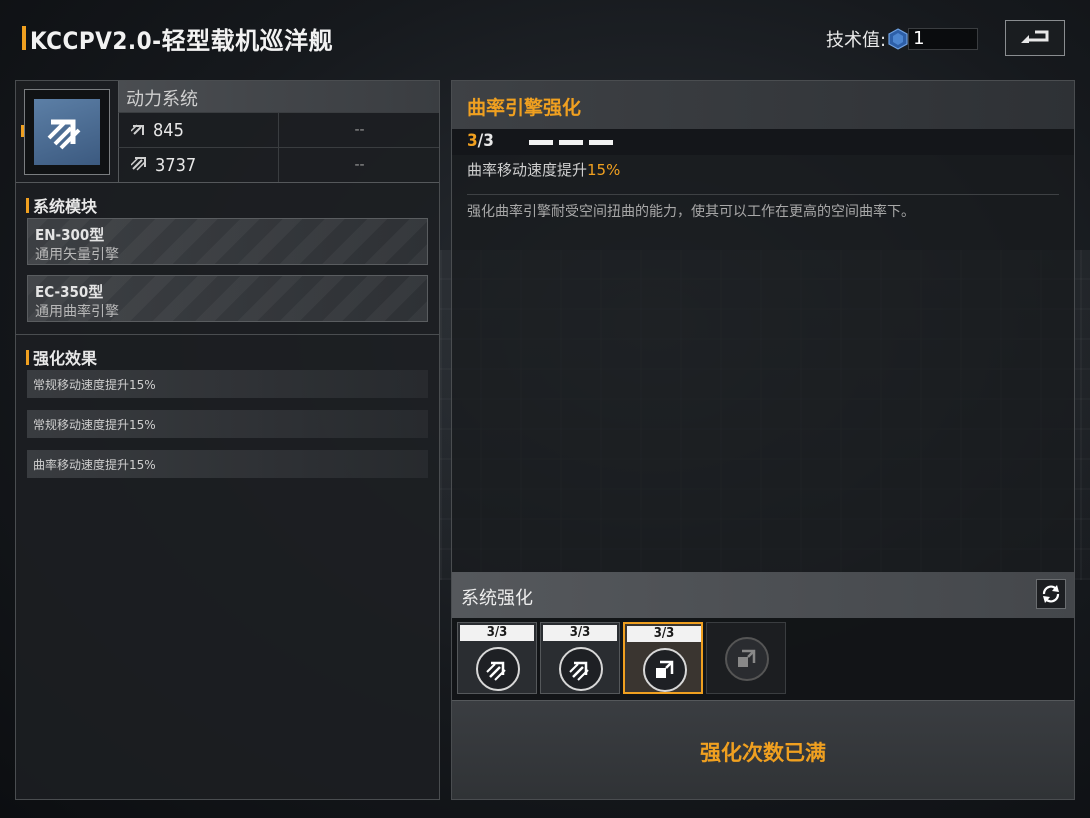 The height and width of the screenshot is (818, 1090). Describe the element at coordinates (227, 464) in the screenshot. I see `effect-row: 曲率移动速度提升15%` at that location.